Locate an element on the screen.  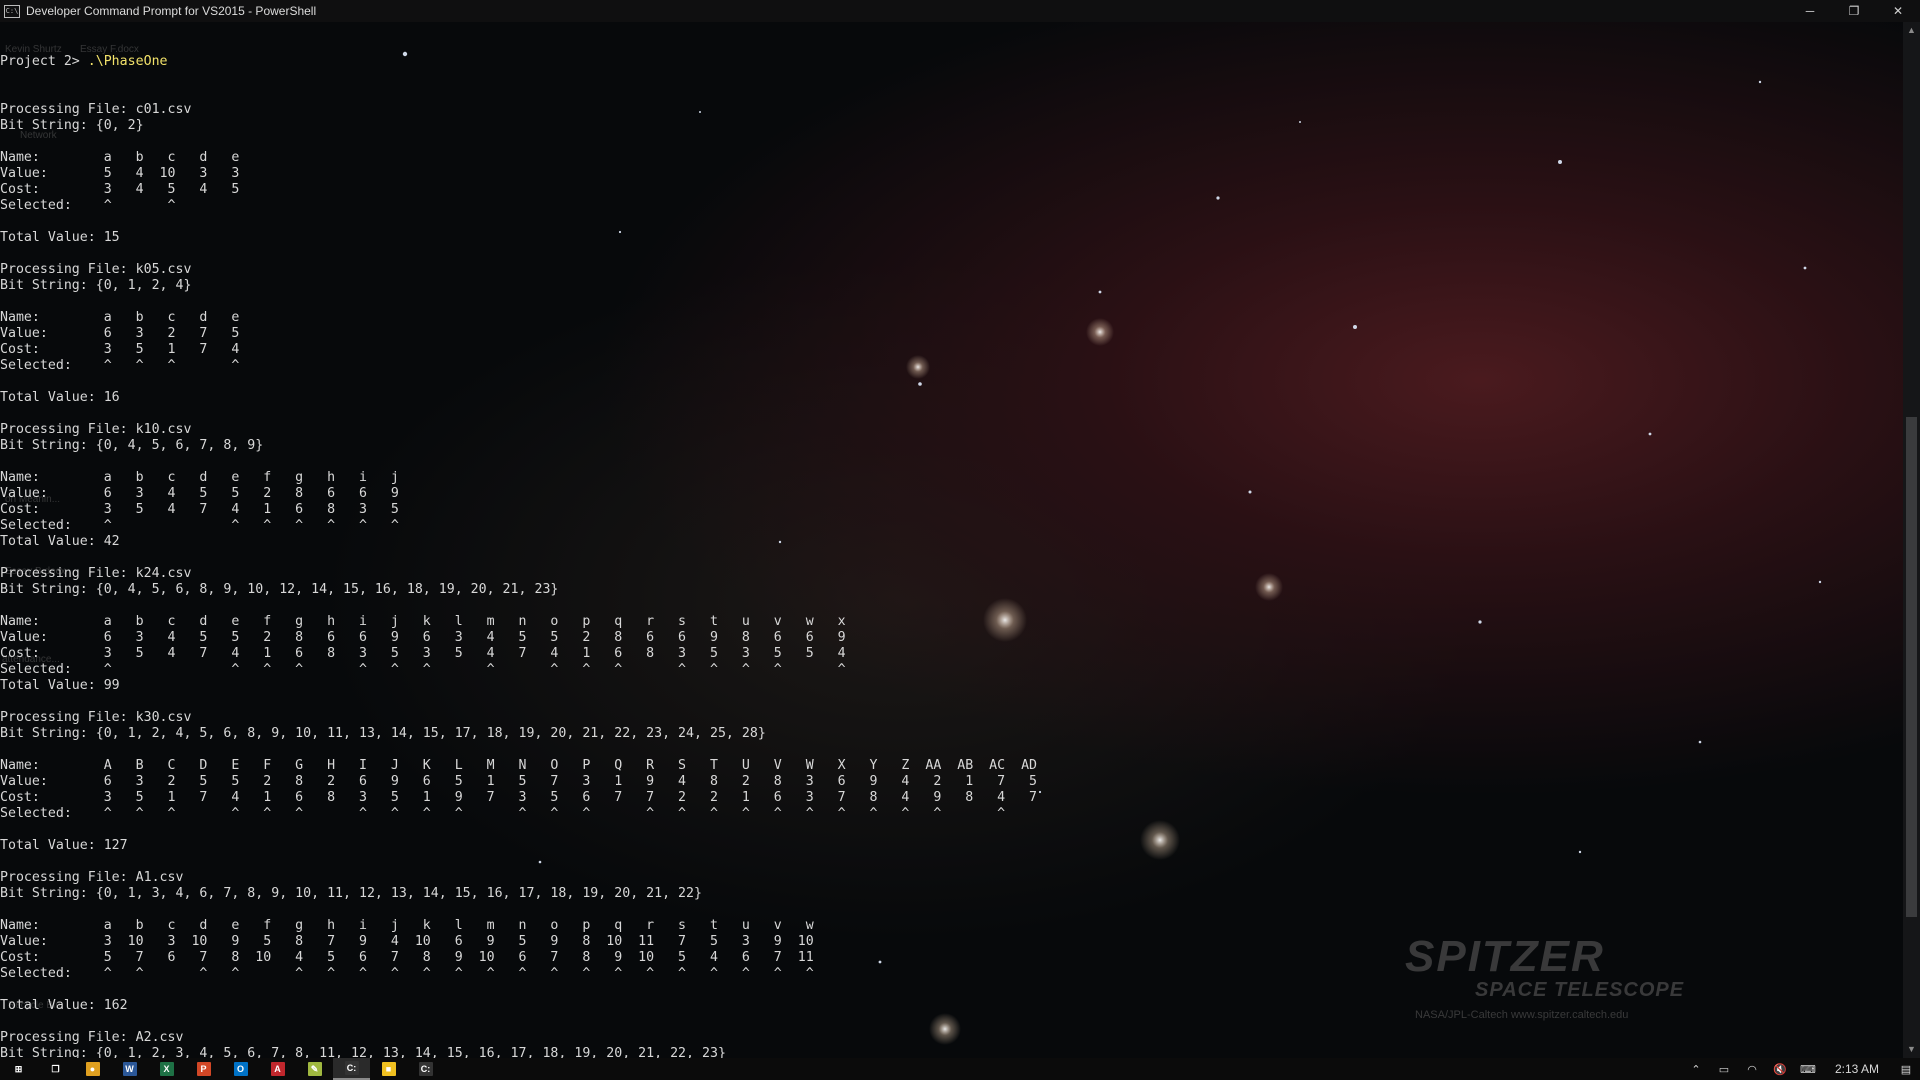
clock: 2:13 AM is located at coordinates (1857, 1069).